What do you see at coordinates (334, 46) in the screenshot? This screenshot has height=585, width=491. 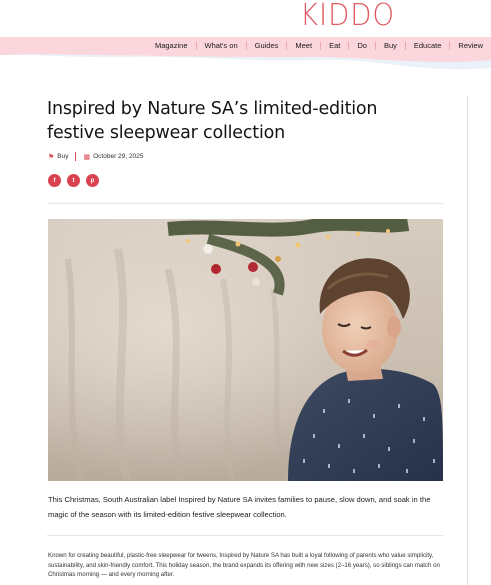 I see `nav-eat: Eat` at bounding box center [334, 46].